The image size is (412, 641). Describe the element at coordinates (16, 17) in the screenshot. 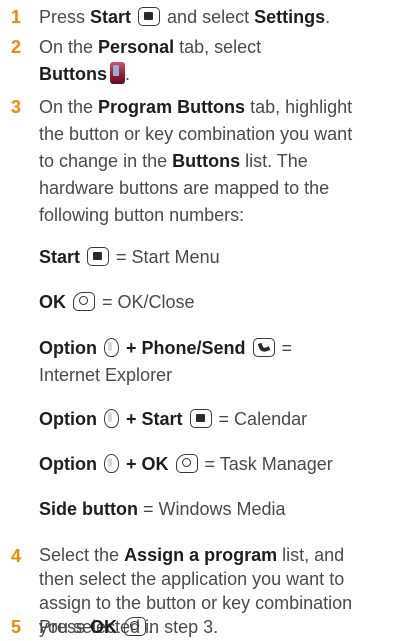

I see `step-number: 1` at that location.